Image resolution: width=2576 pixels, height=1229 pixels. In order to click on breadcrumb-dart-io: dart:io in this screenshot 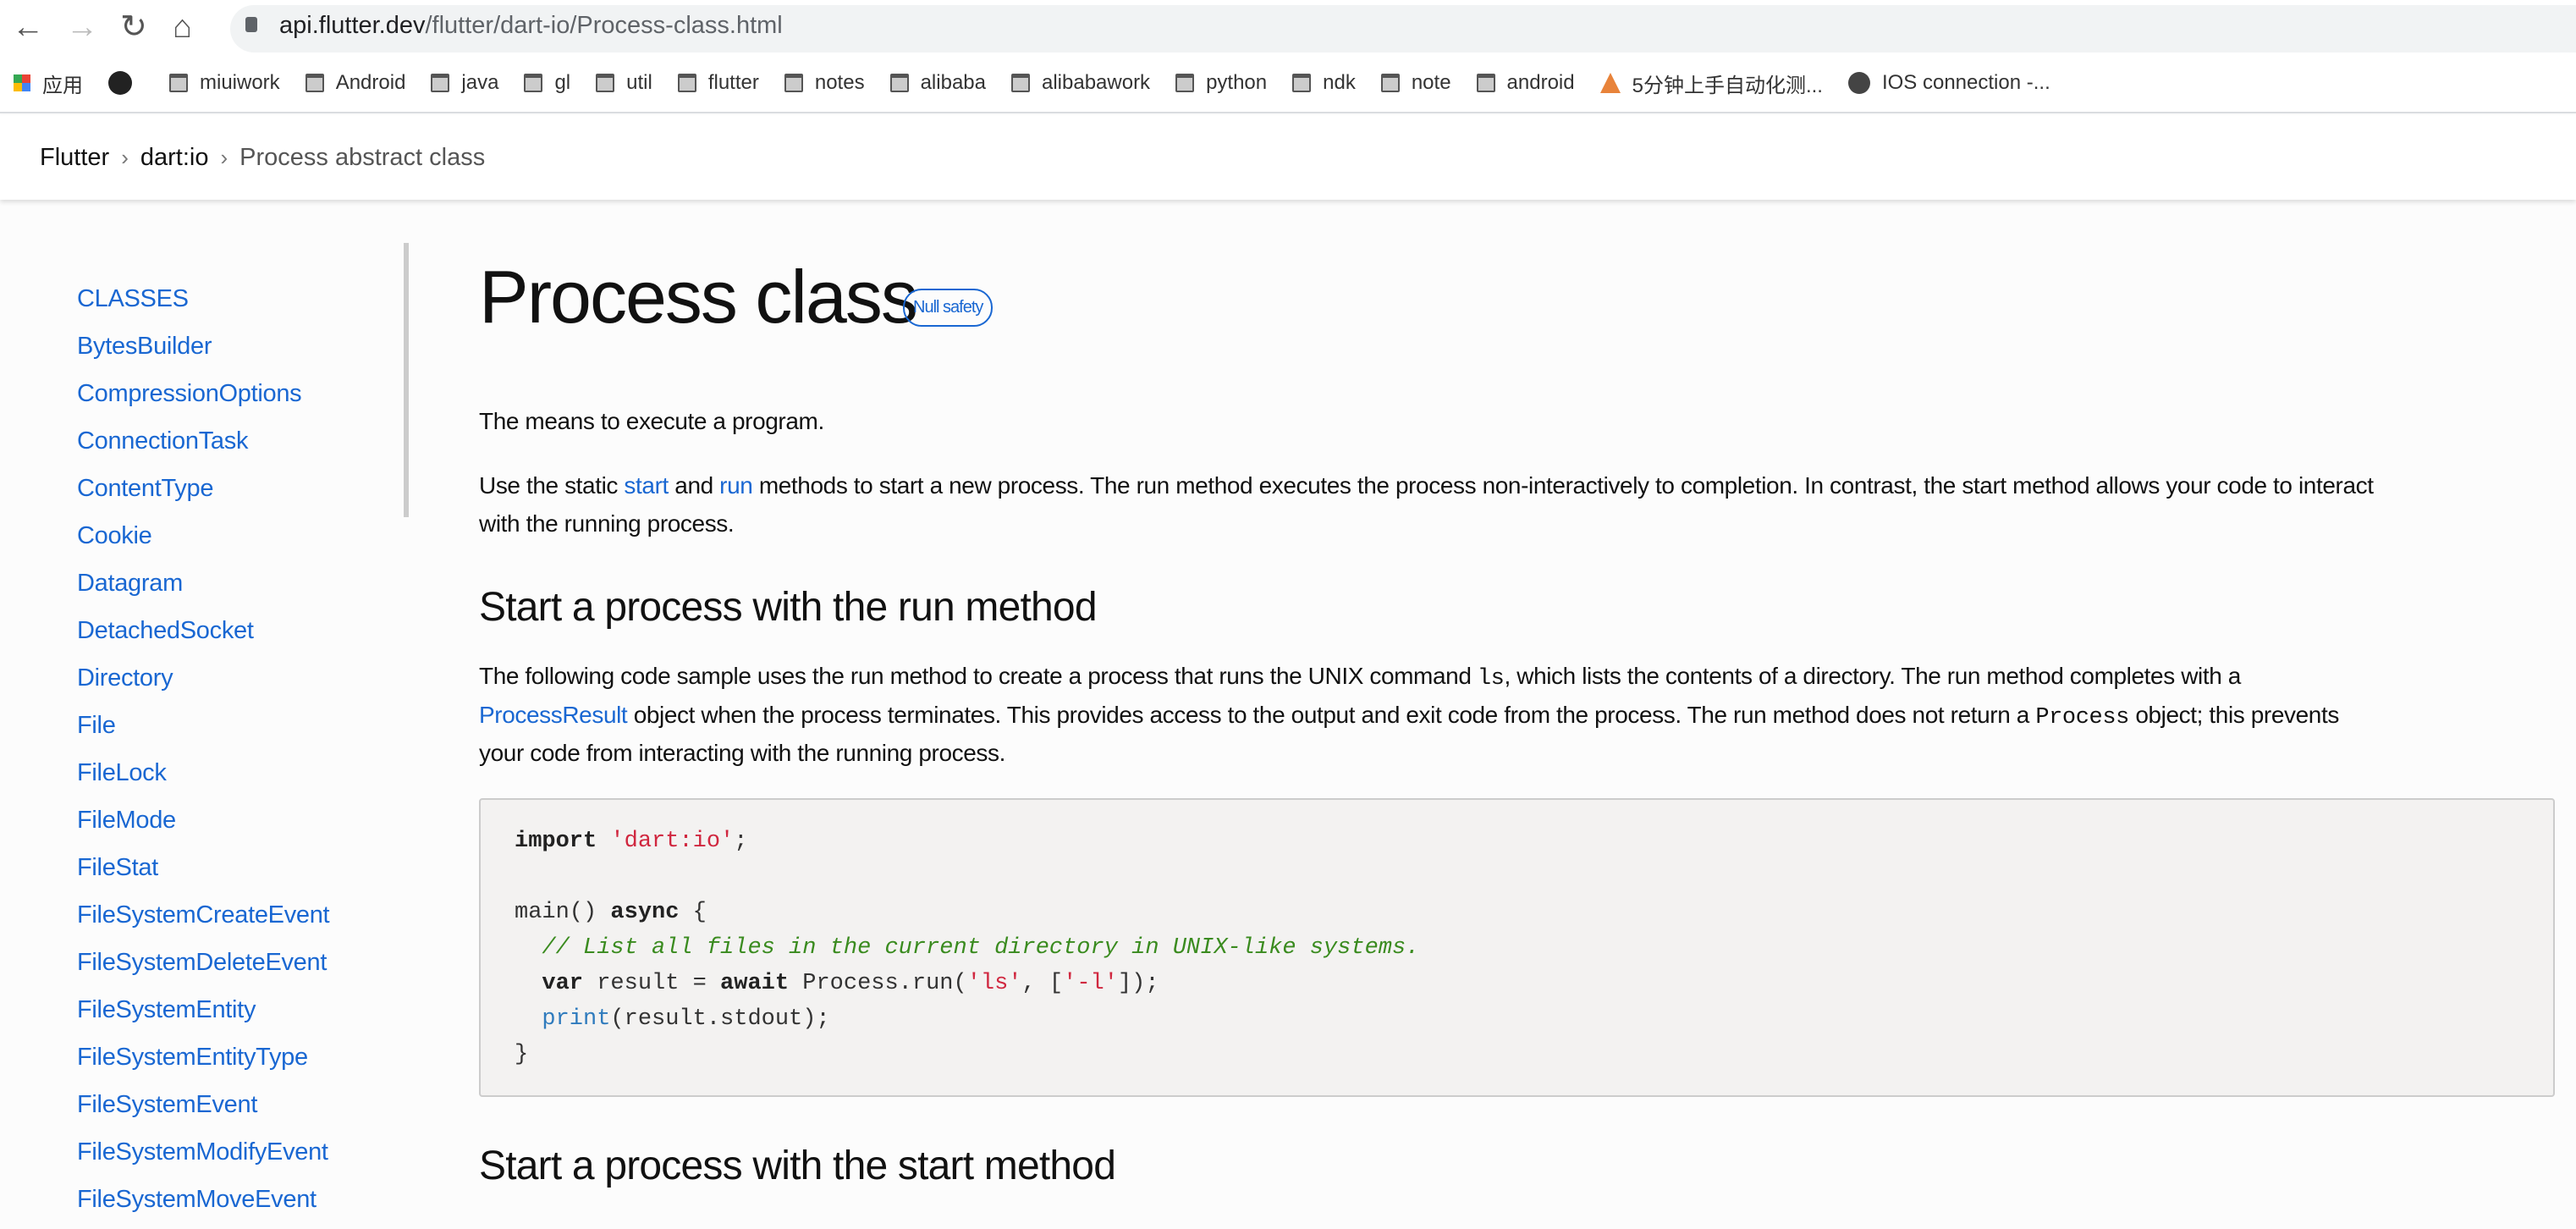, I will do `click(174, 158)`.